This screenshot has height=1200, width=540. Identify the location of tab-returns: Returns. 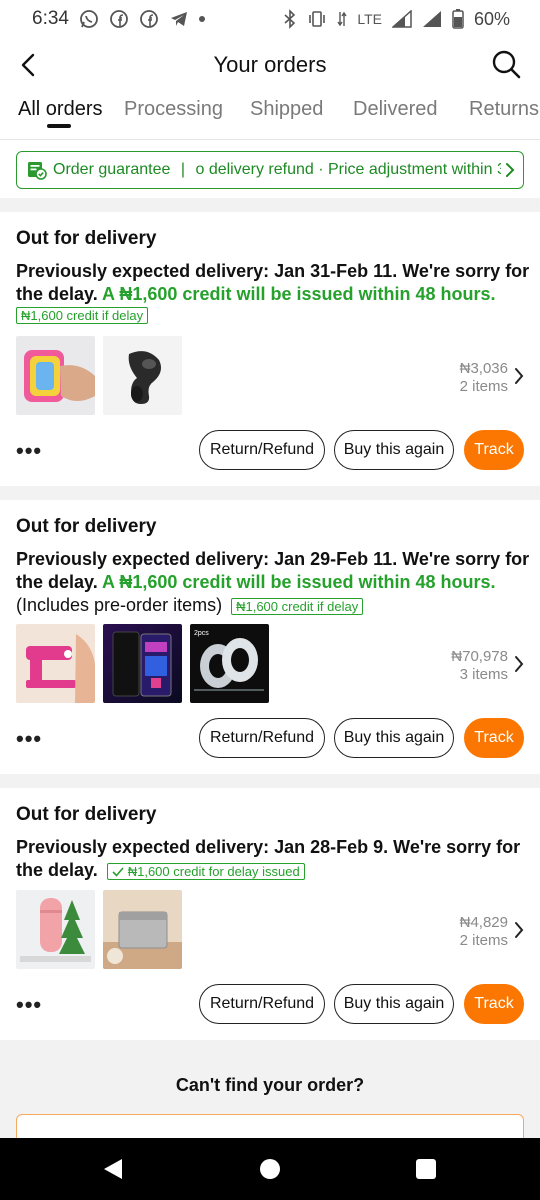
(504, 109).